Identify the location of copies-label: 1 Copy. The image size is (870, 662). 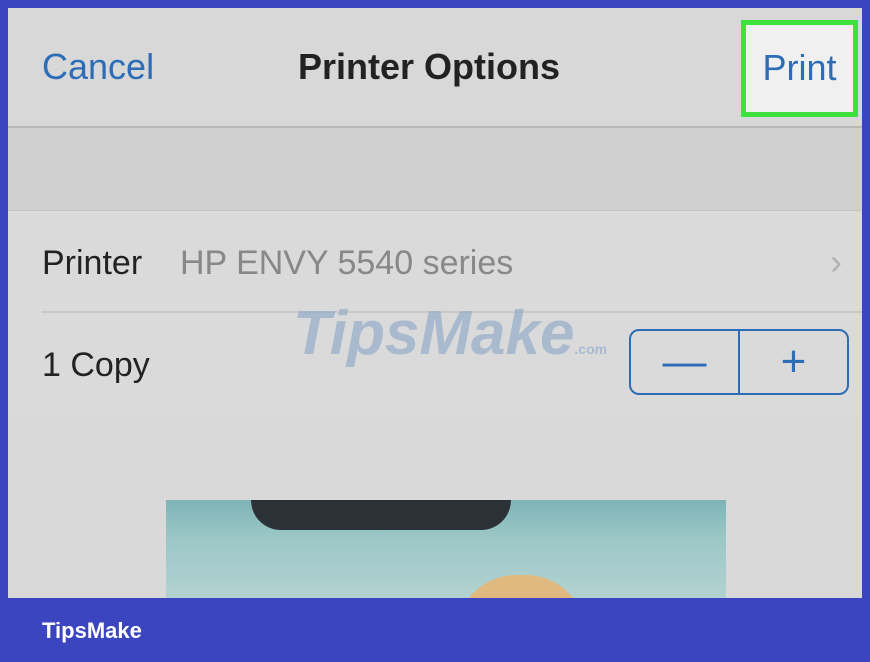
(96, 365).